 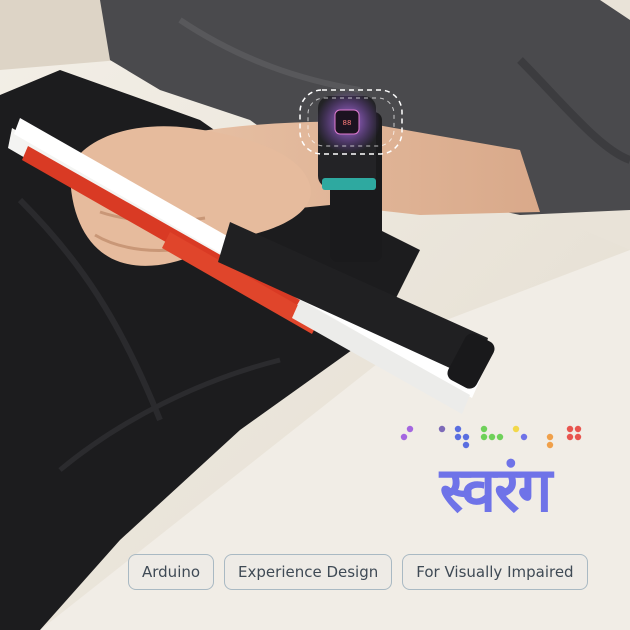 I want to click on tag-for-visually-impaired: For Visually Impaired, so click(x=495, y=572).